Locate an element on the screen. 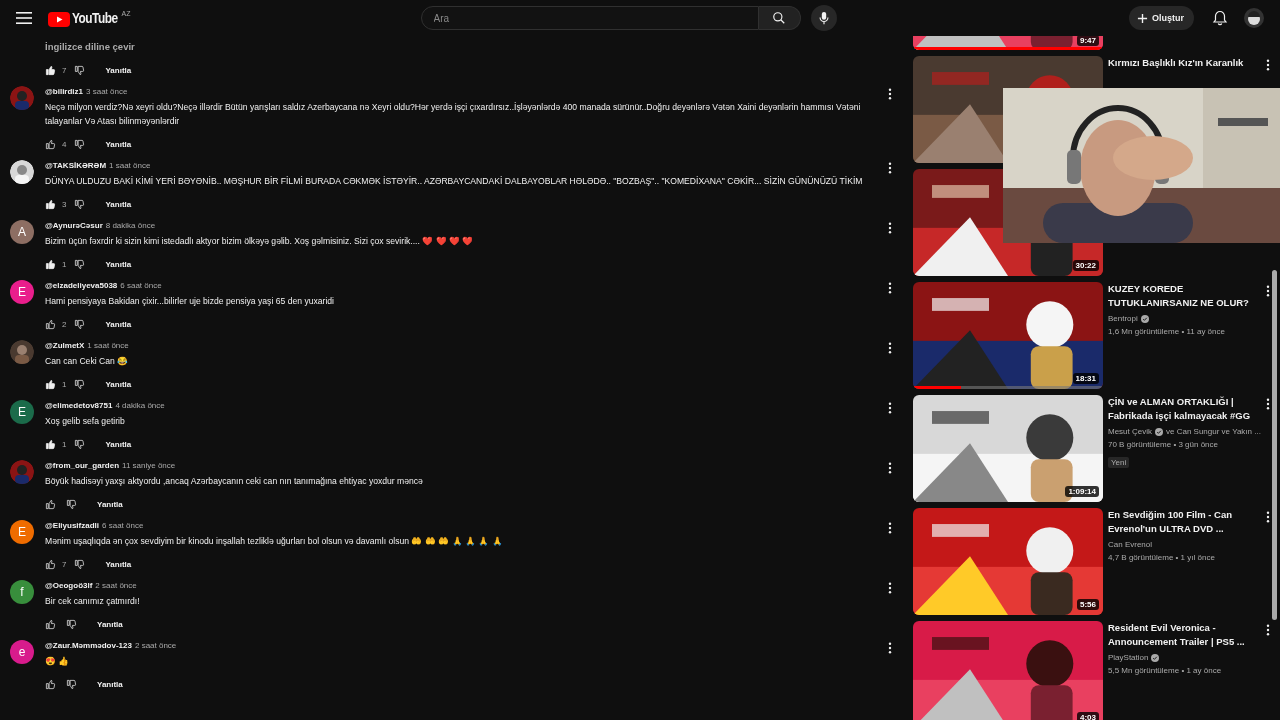 The image size is (1280, 720). comment-time: 4 dakika önce is located at coordinates (140, 406).